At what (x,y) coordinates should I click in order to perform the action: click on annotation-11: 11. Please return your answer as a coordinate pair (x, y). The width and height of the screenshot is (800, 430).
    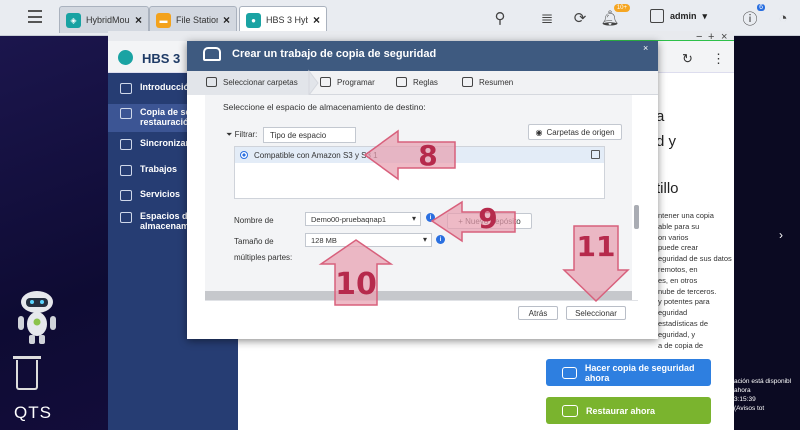
    Looking at the image, I should click on (596, 246).